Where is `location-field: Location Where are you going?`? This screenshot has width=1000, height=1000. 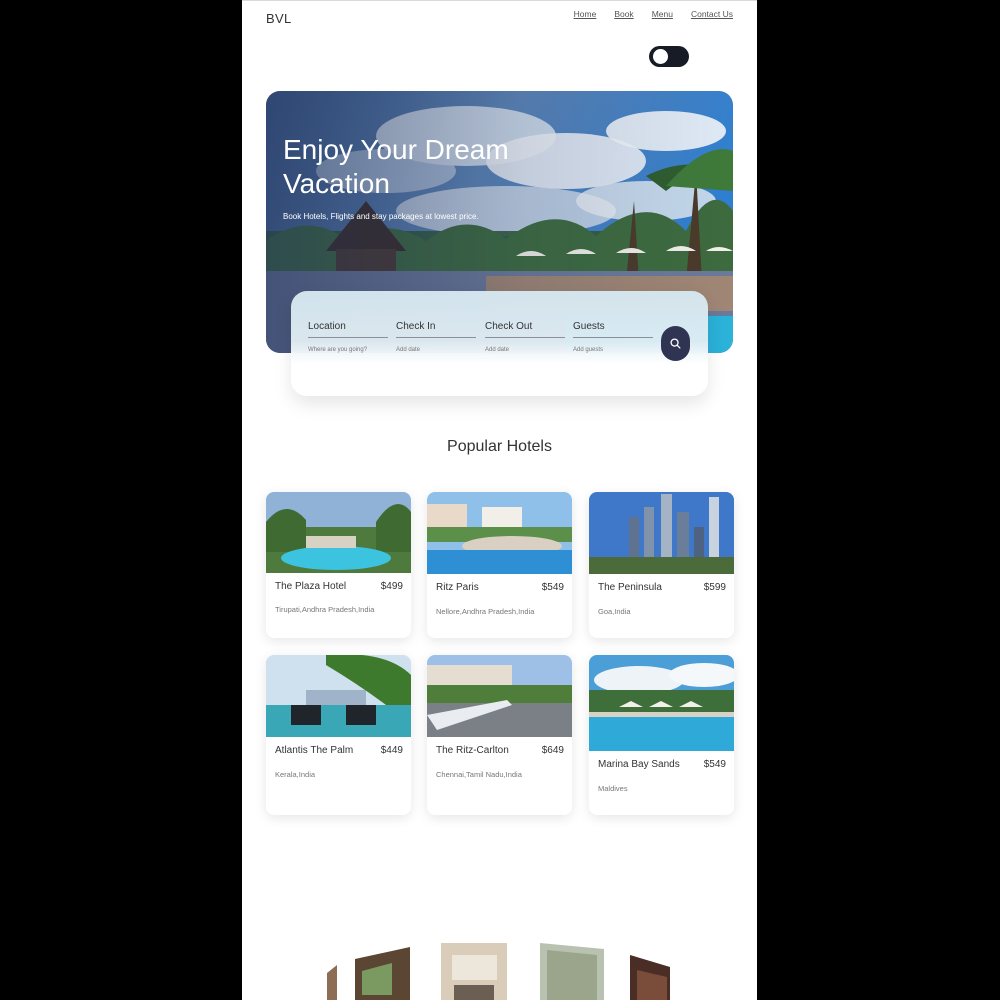
location-field: Location Where are you going? is located at coordinates (348, 337).